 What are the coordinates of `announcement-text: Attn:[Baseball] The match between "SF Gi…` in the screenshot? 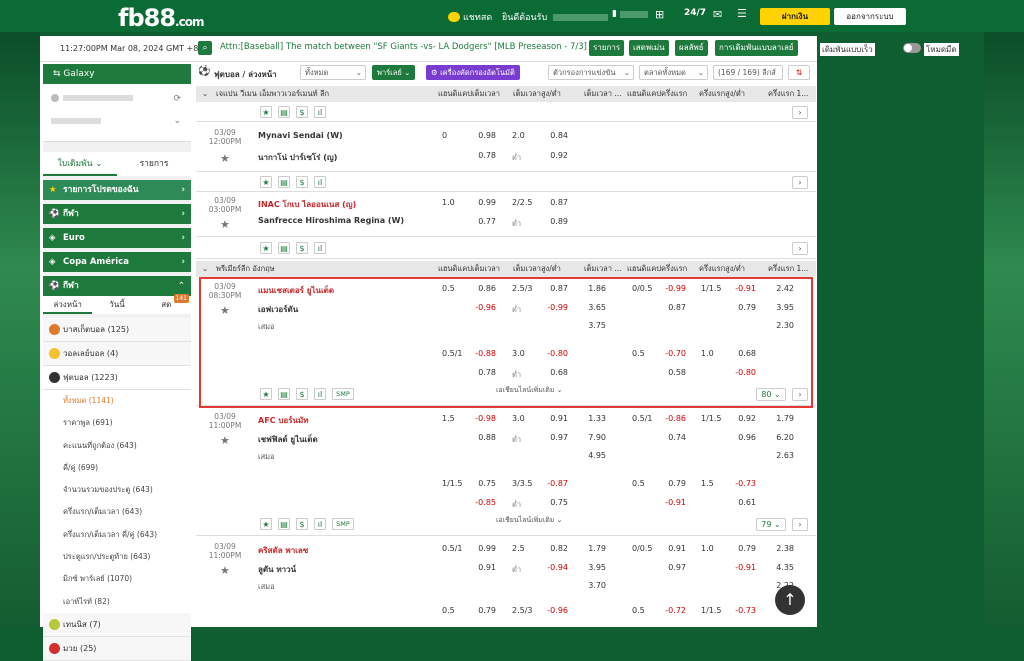 It's located at (417, 47).